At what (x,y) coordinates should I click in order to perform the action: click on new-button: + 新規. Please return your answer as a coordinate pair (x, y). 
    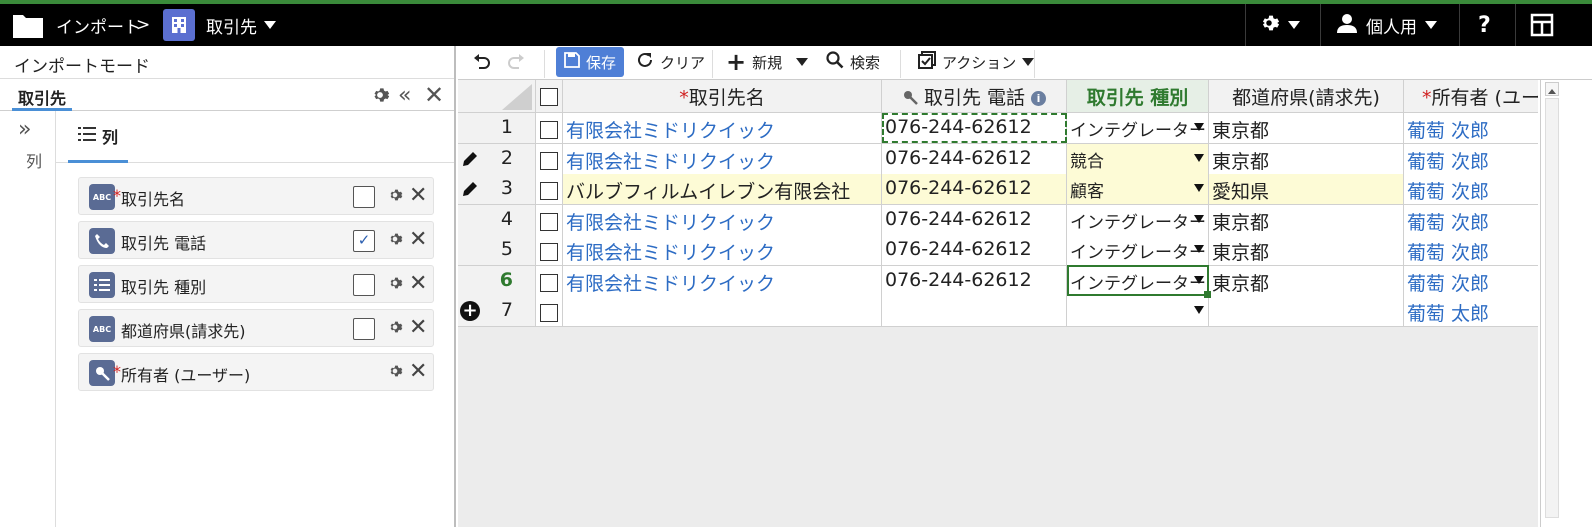
    Looking at the image, I should click on (754, 62).